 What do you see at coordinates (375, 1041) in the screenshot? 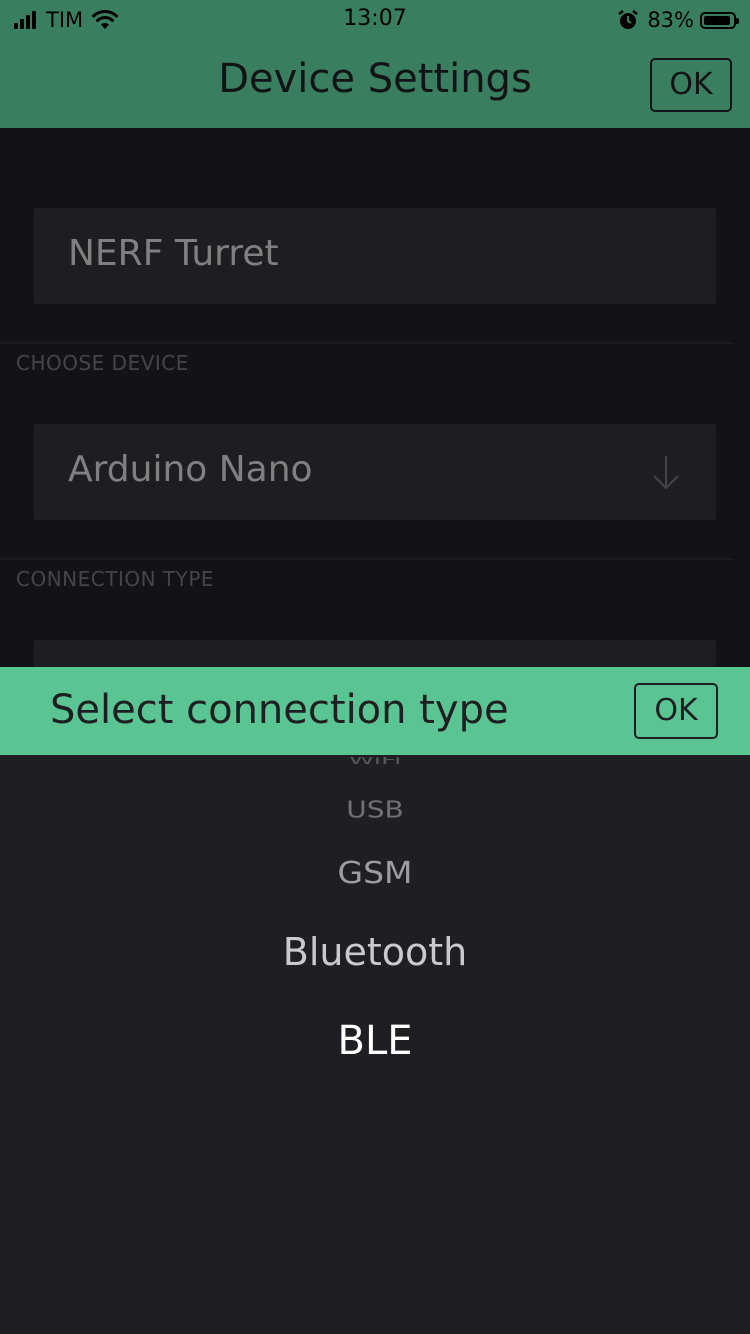
I see `picker-option-selected: BLE` at bounding box center [375, 1041].